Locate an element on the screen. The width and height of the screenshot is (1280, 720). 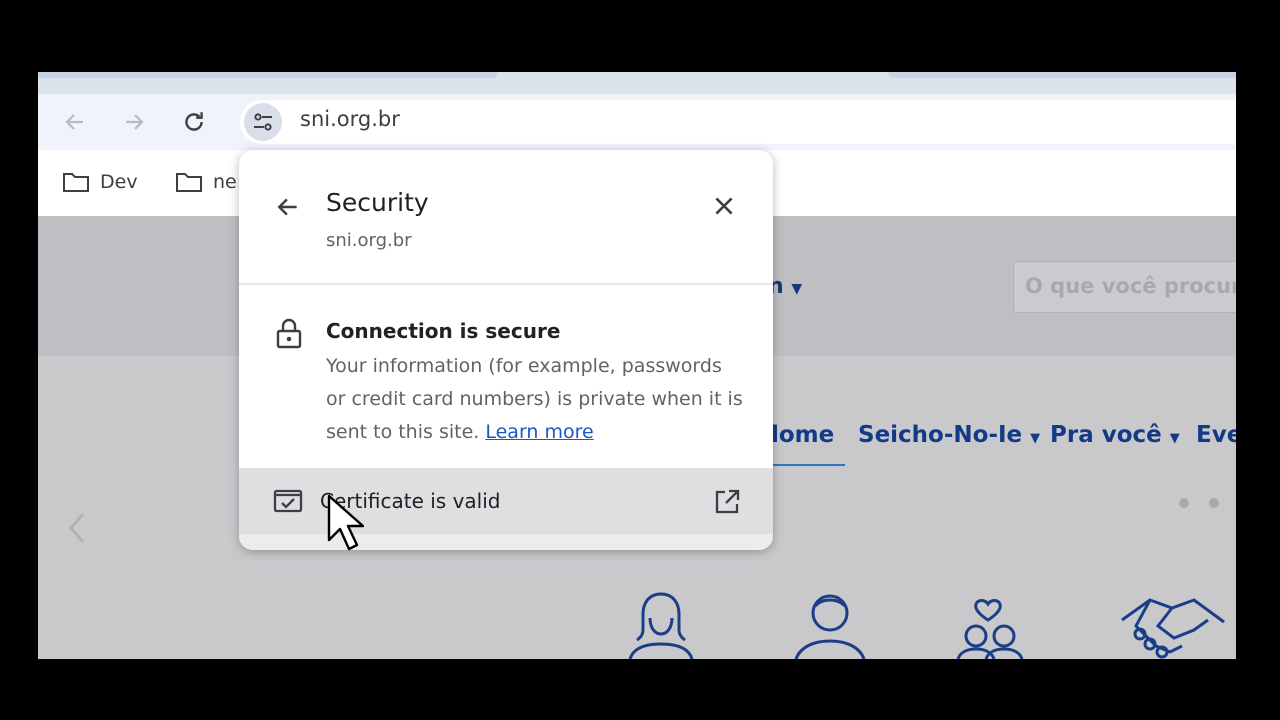
arrow-right-icon is located at coordinates (135, 122).